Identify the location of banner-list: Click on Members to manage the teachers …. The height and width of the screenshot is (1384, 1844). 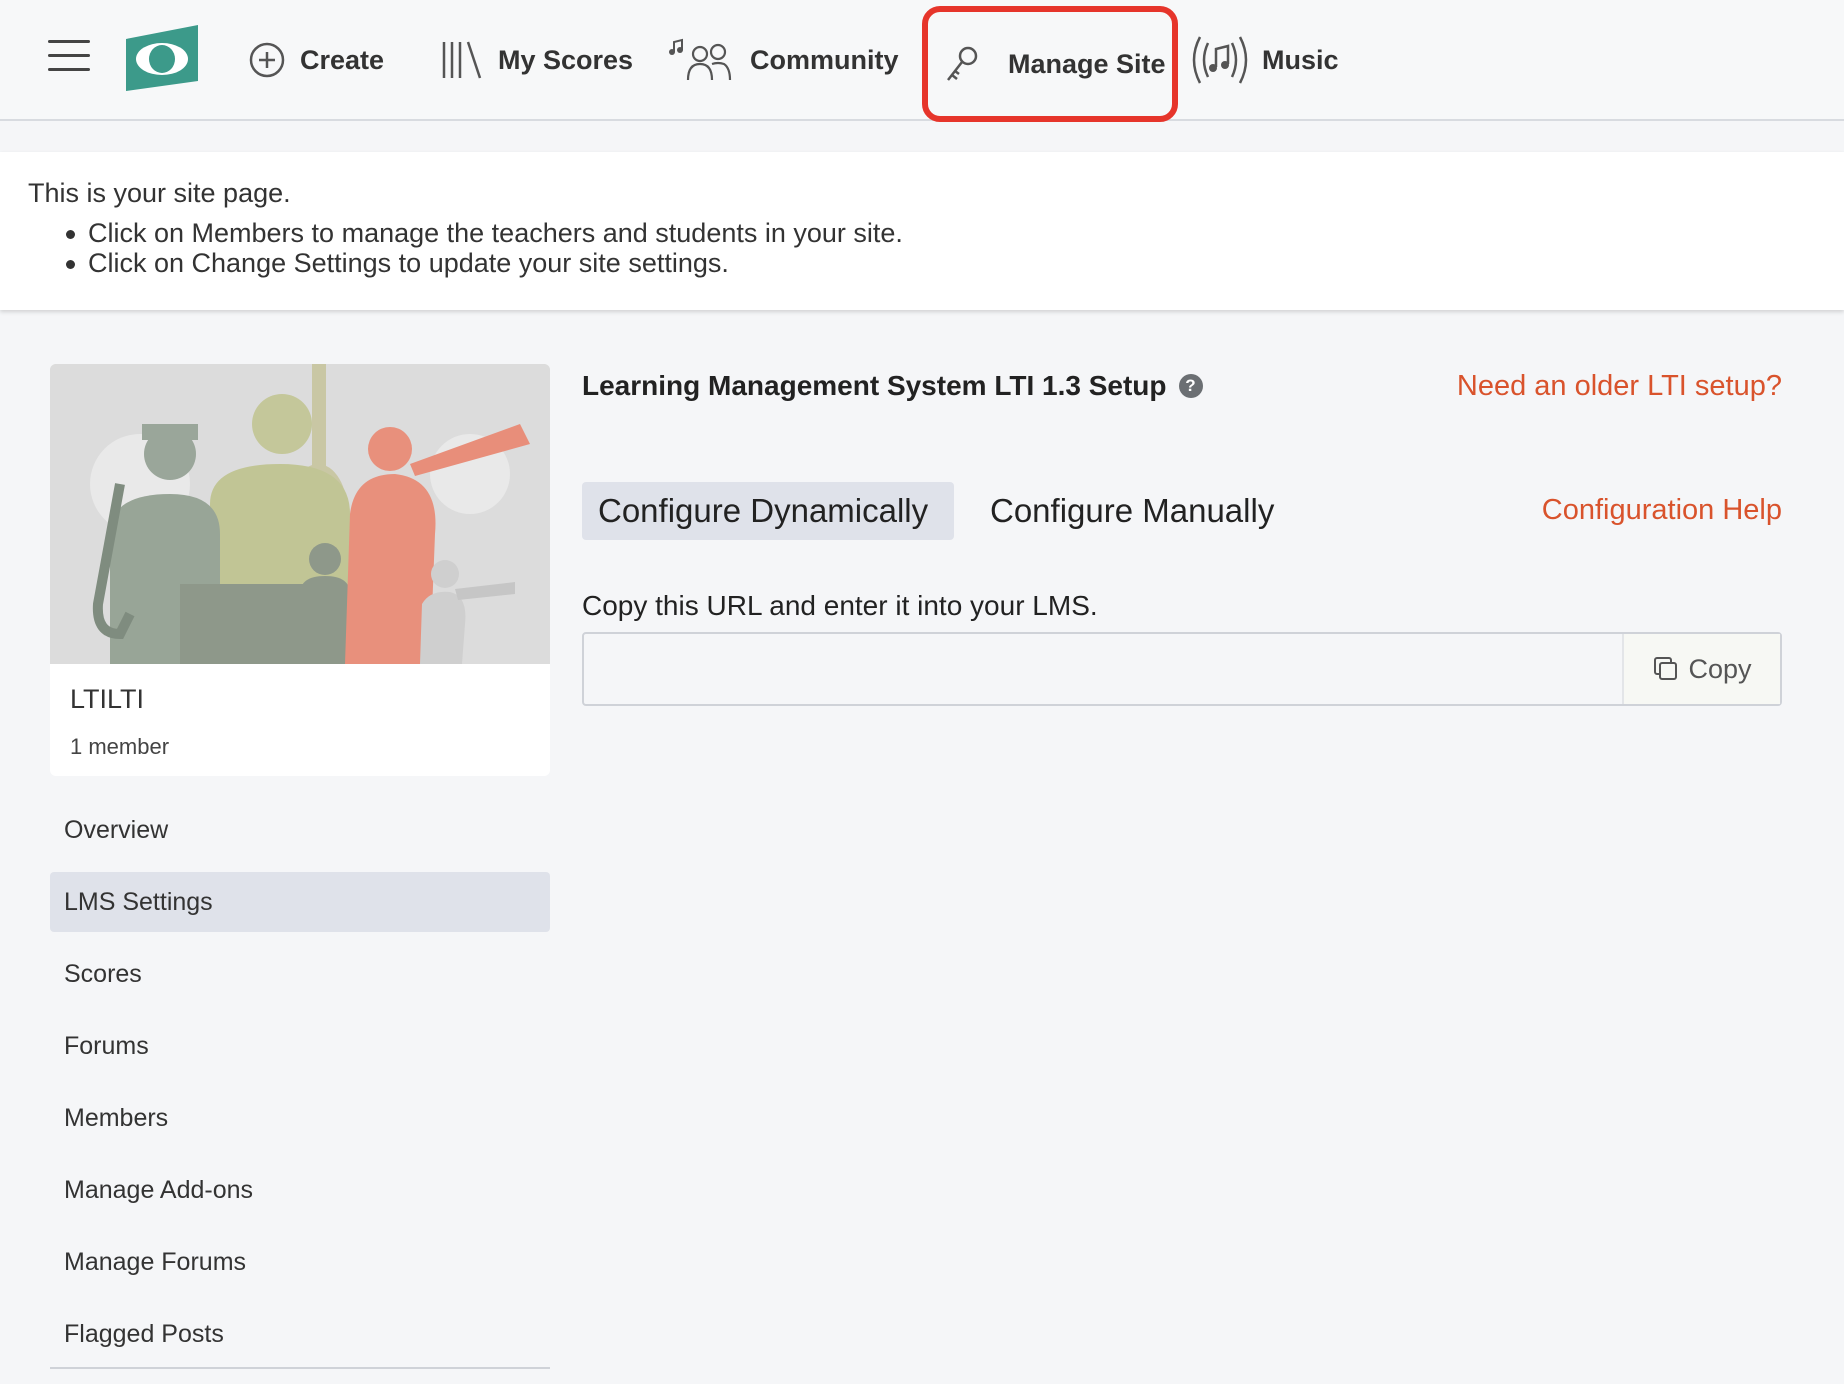
(936, 248).